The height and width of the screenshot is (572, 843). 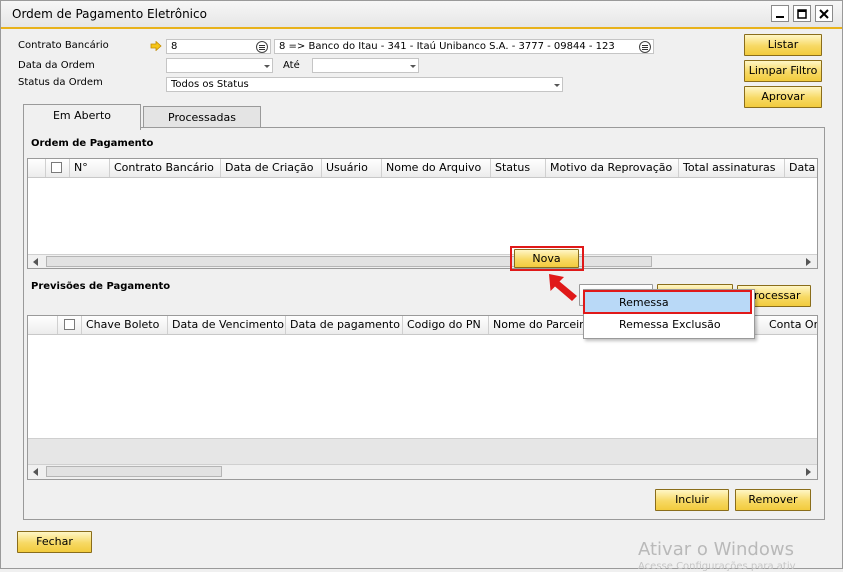 What do you see at coordinates (422, 261) in the screenshot?
I see `ordem-hscrollbar` at bounding box center [422, 261].